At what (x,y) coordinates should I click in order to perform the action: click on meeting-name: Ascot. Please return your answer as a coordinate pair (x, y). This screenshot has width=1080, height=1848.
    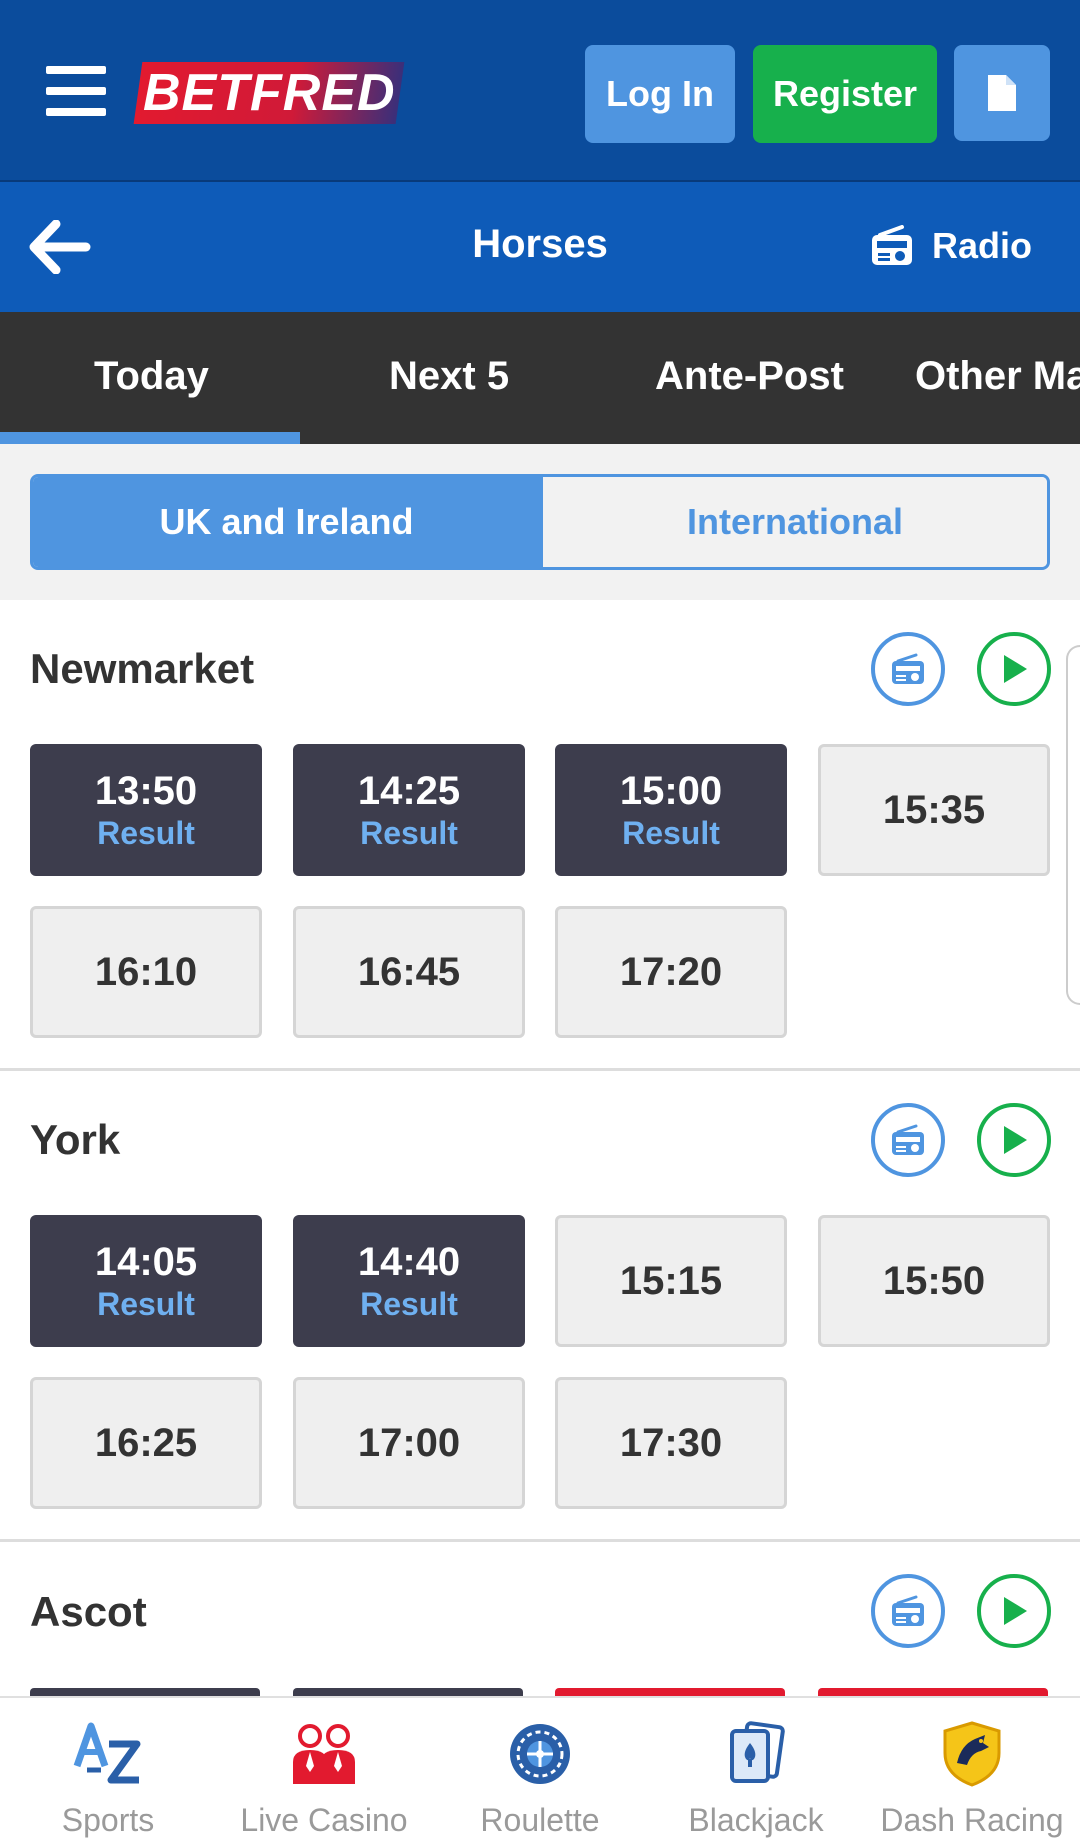
    Looking at the image, I should click on (88, 1611).